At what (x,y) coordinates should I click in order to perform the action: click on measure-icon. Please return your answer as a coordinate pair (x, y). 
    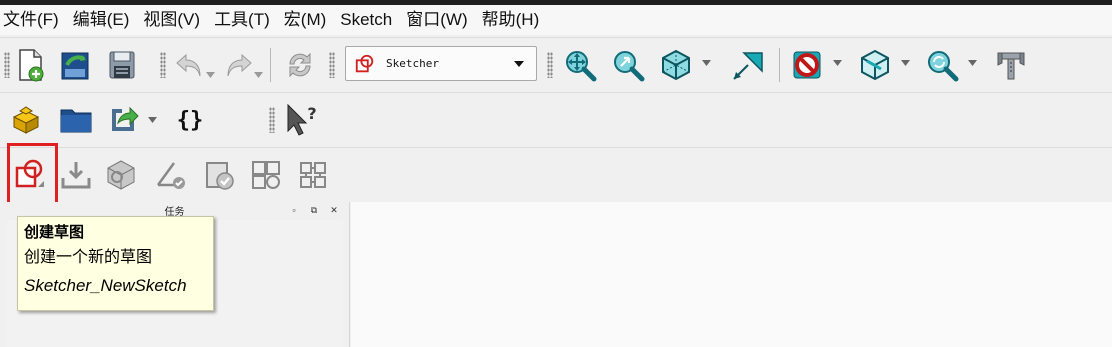
    Looking at the image, I should click on (748, 65).